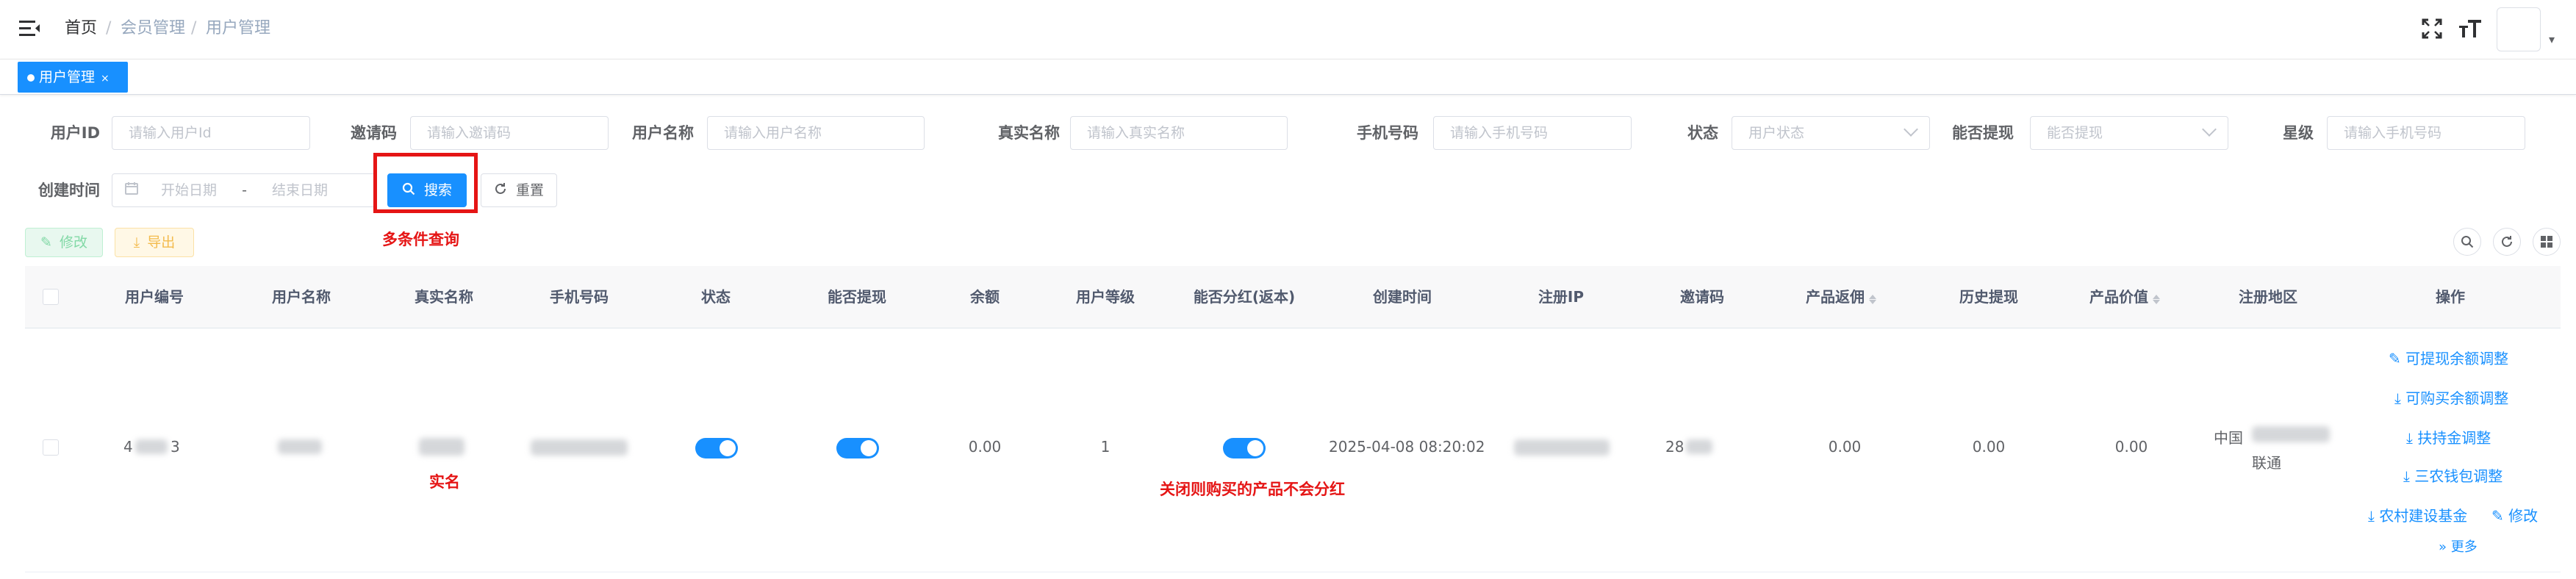 The image size is (2576, 579). What do you see at coordinates (1989, 447) in the screenshot?
I see `history-withdraw-cell: 0.00` at bounding box center [1989, 447].